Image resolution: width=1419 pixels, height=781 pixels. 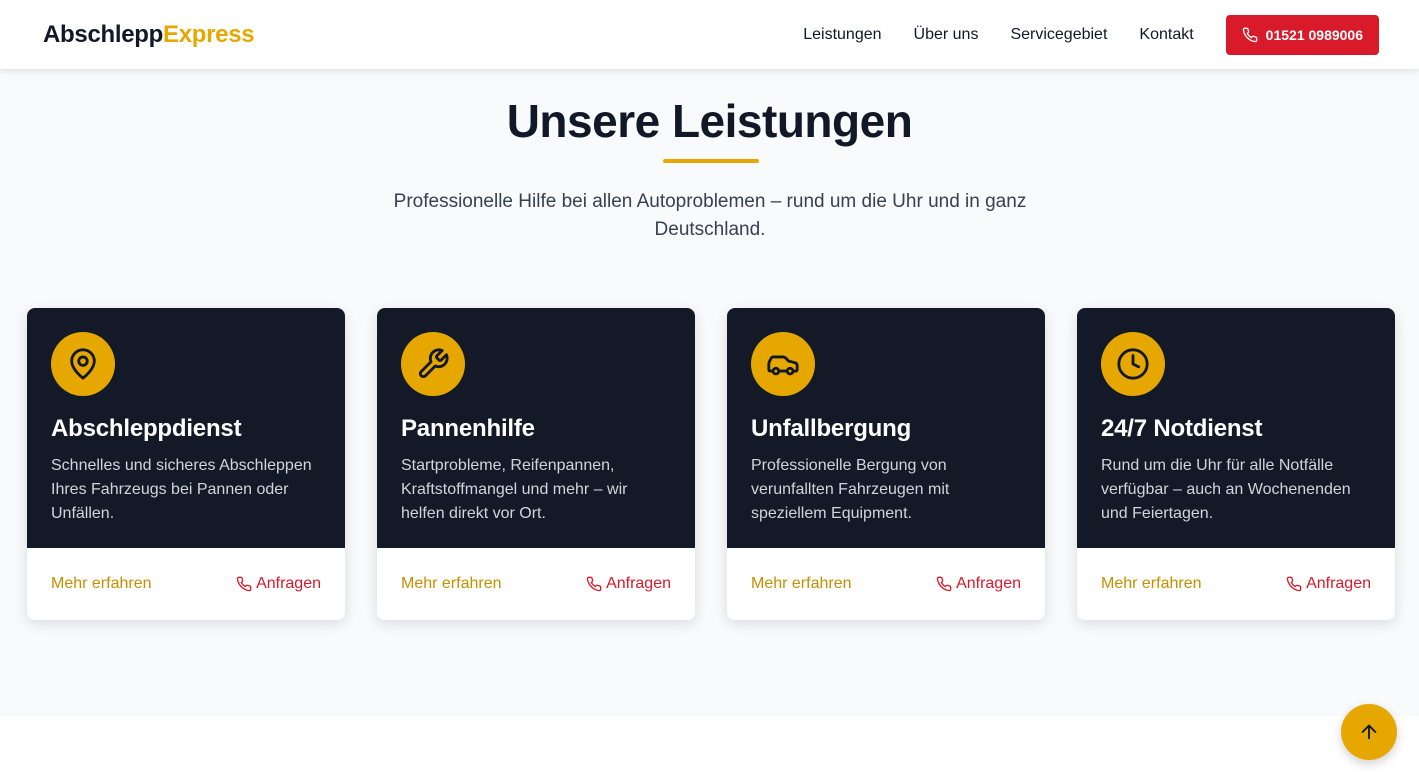 What do you see at coordinates (103, 34) in the screenshot?
I see `logo-main-text: Abschlepp` at bounding box center [103, 34].